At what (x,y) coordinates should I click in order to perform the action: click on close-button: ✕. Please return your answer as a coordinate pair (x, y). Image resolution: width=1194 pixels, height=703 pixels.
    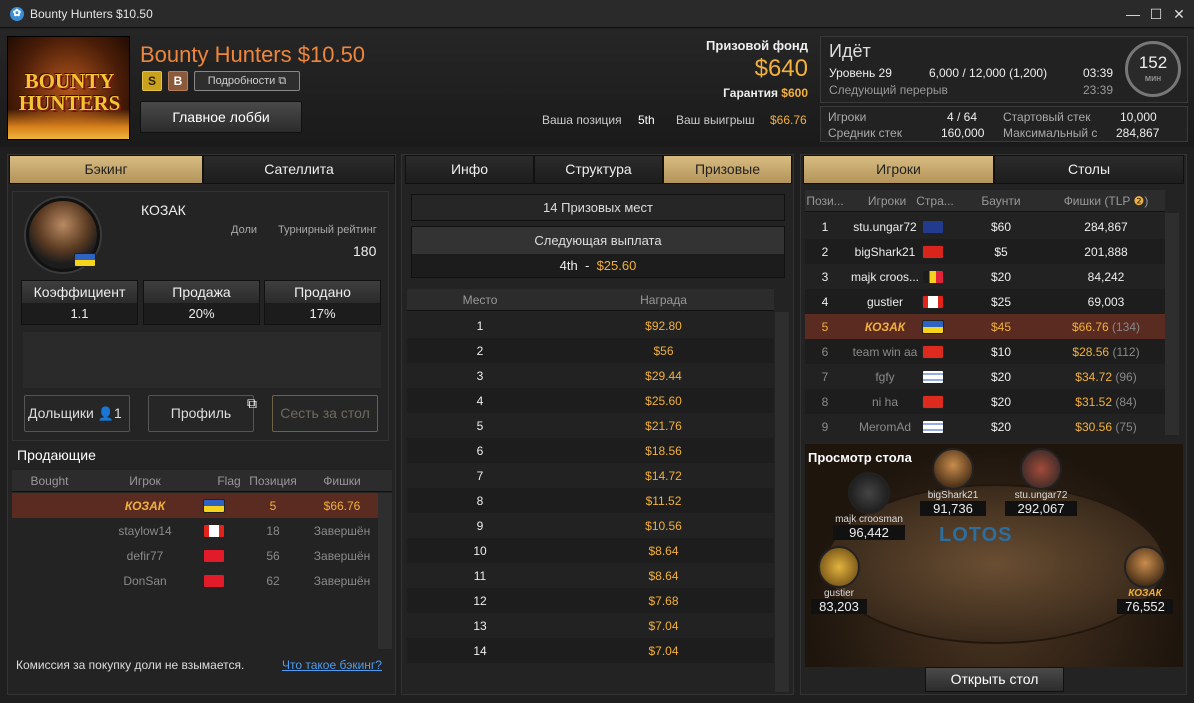
    Looking at the image, I should click on (1179, 14).